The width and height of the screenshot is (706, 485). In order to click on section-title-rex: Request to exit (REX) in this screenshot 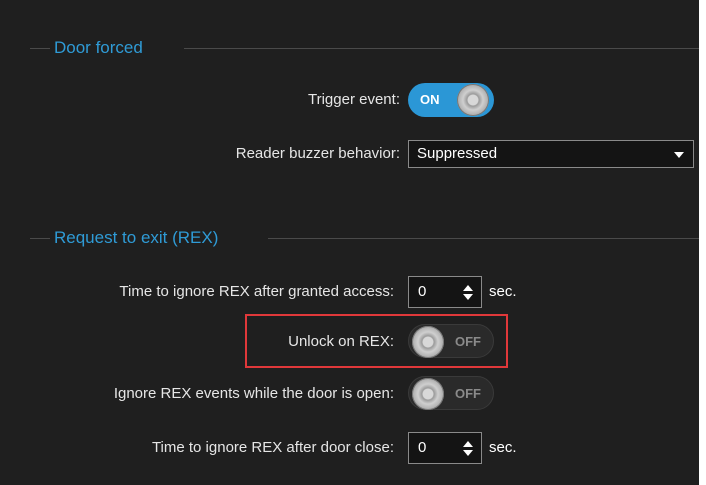, I will do `click(136, 237)`.